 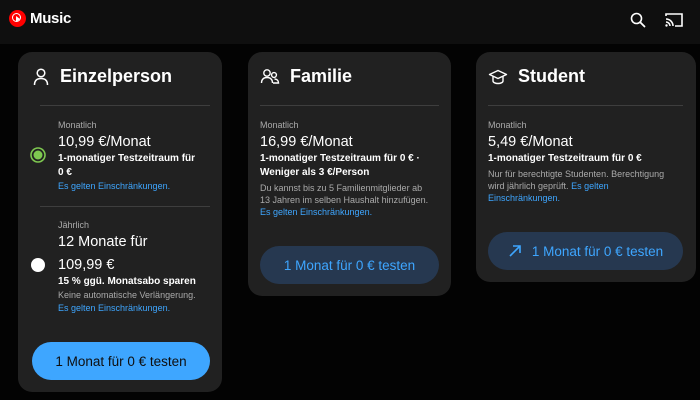 I want to click on plan-description-cont: 13 Jahren im selben Haushalt hinzufügen., so click(x=344, y=200).